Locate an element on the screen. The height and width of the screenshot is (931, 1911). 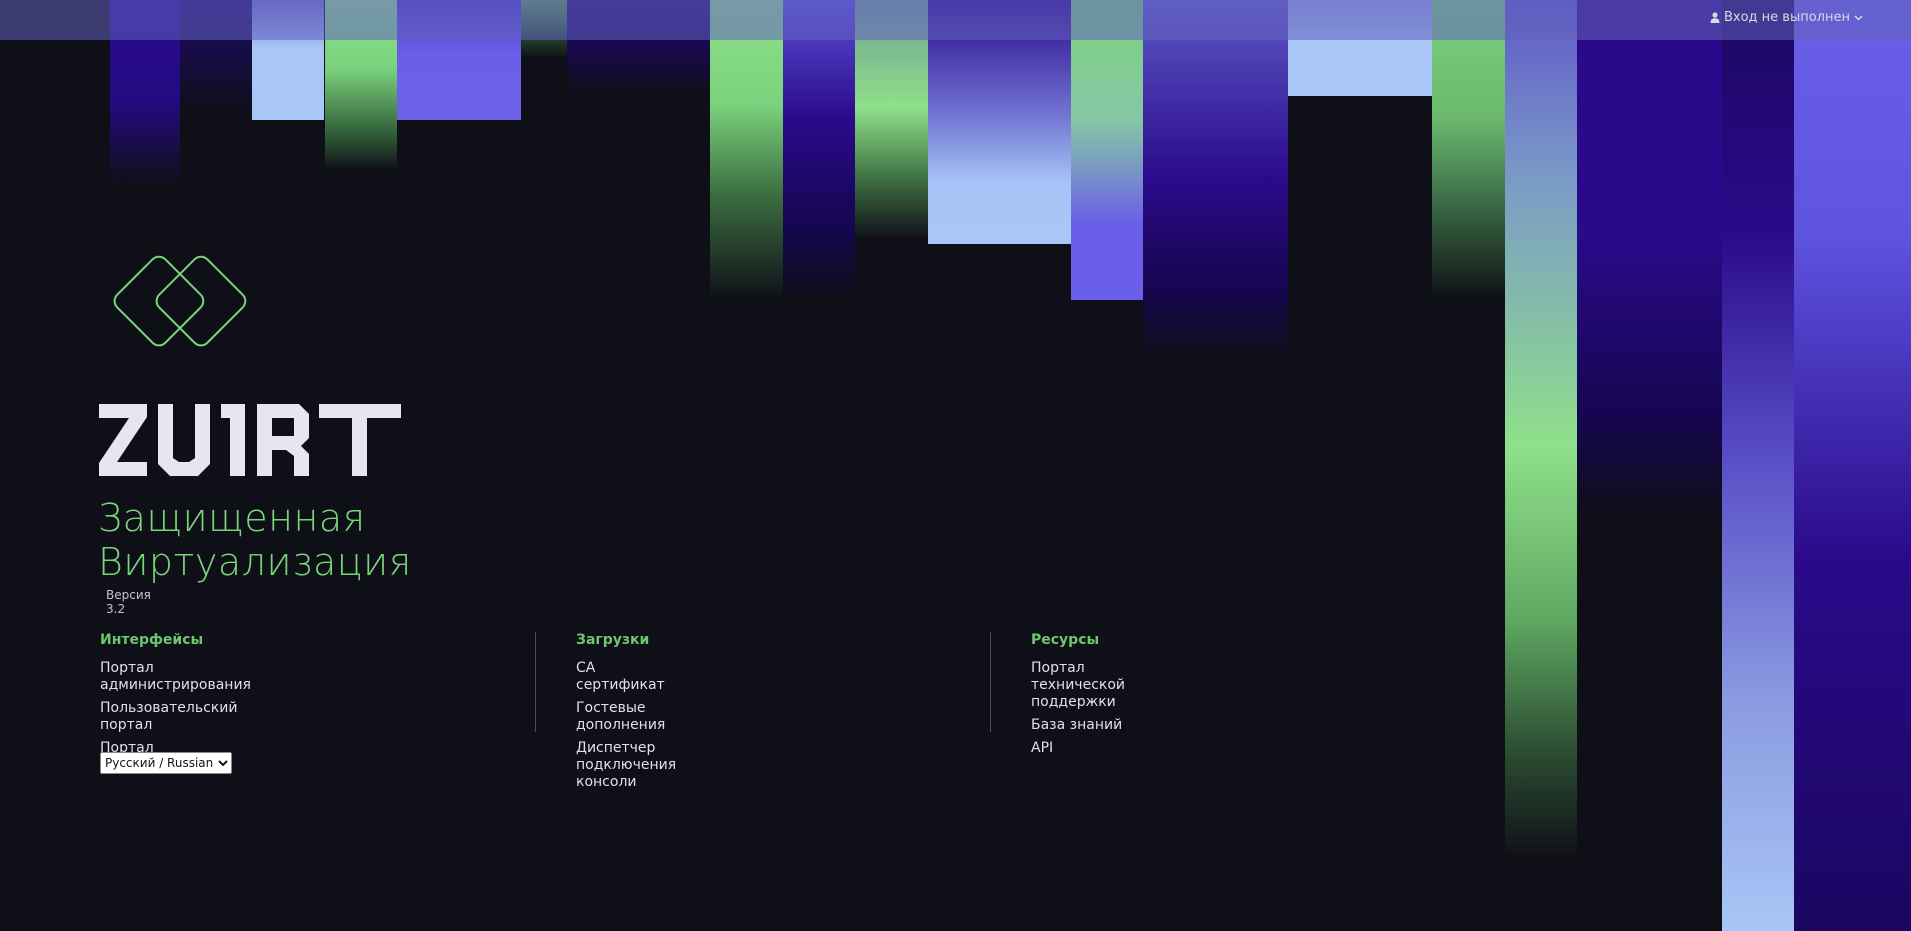
list-item: API is located at coordinates (1078, 748).